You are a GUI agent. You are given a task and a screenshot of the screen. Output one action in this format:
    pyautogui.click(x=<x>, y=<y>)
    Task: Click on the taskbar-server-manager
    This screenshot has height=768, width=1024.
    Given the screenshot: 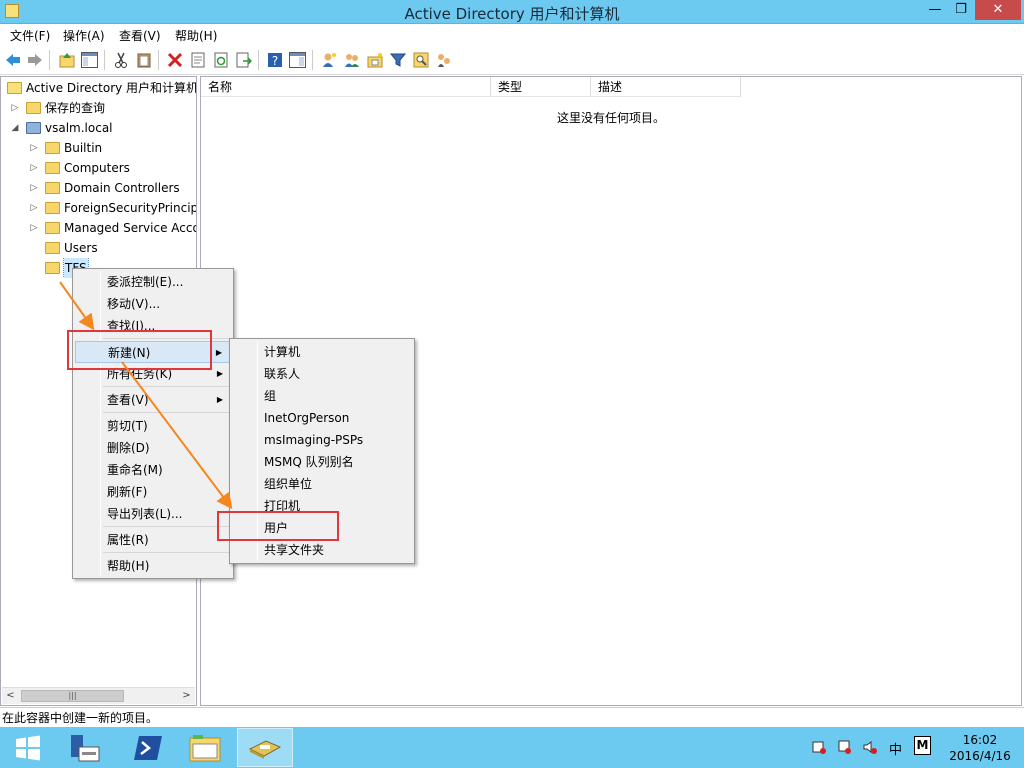 What is the action you would take?
    pyautogui.click(x=84, y=747)
    